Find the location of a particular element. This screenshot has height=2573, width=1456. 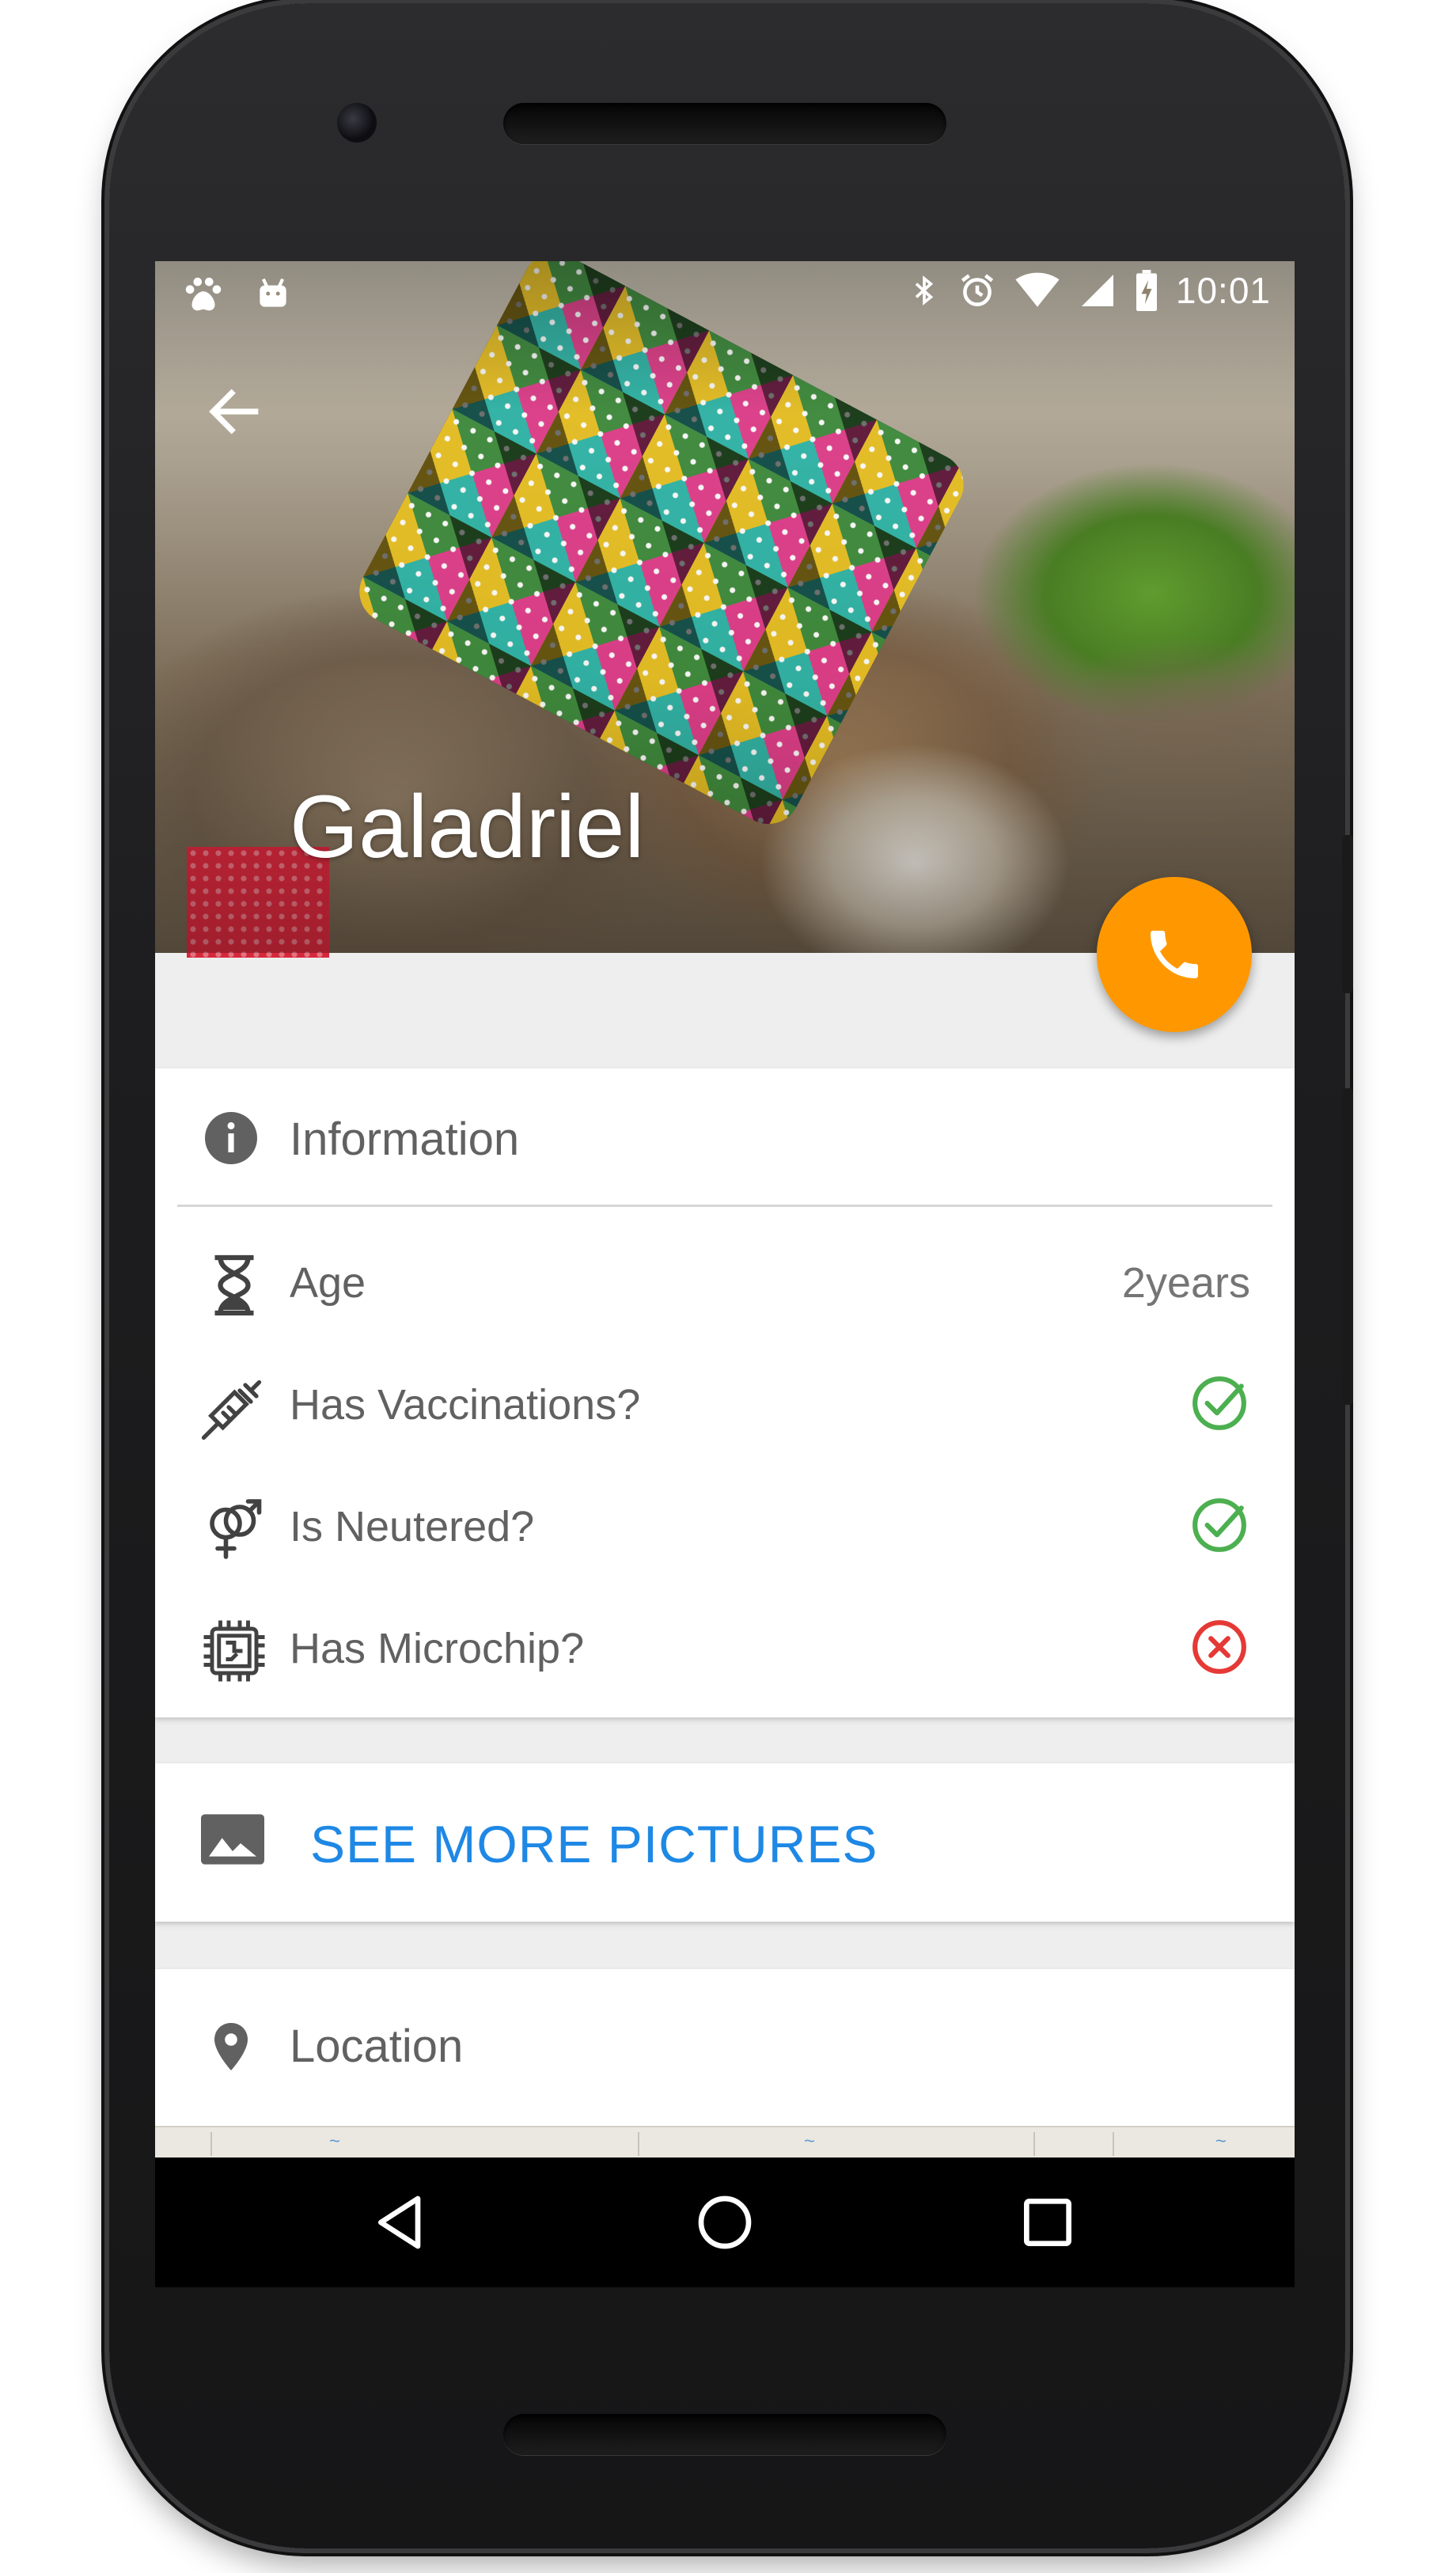

information-title: Information is located at coordinates (405, 1139).